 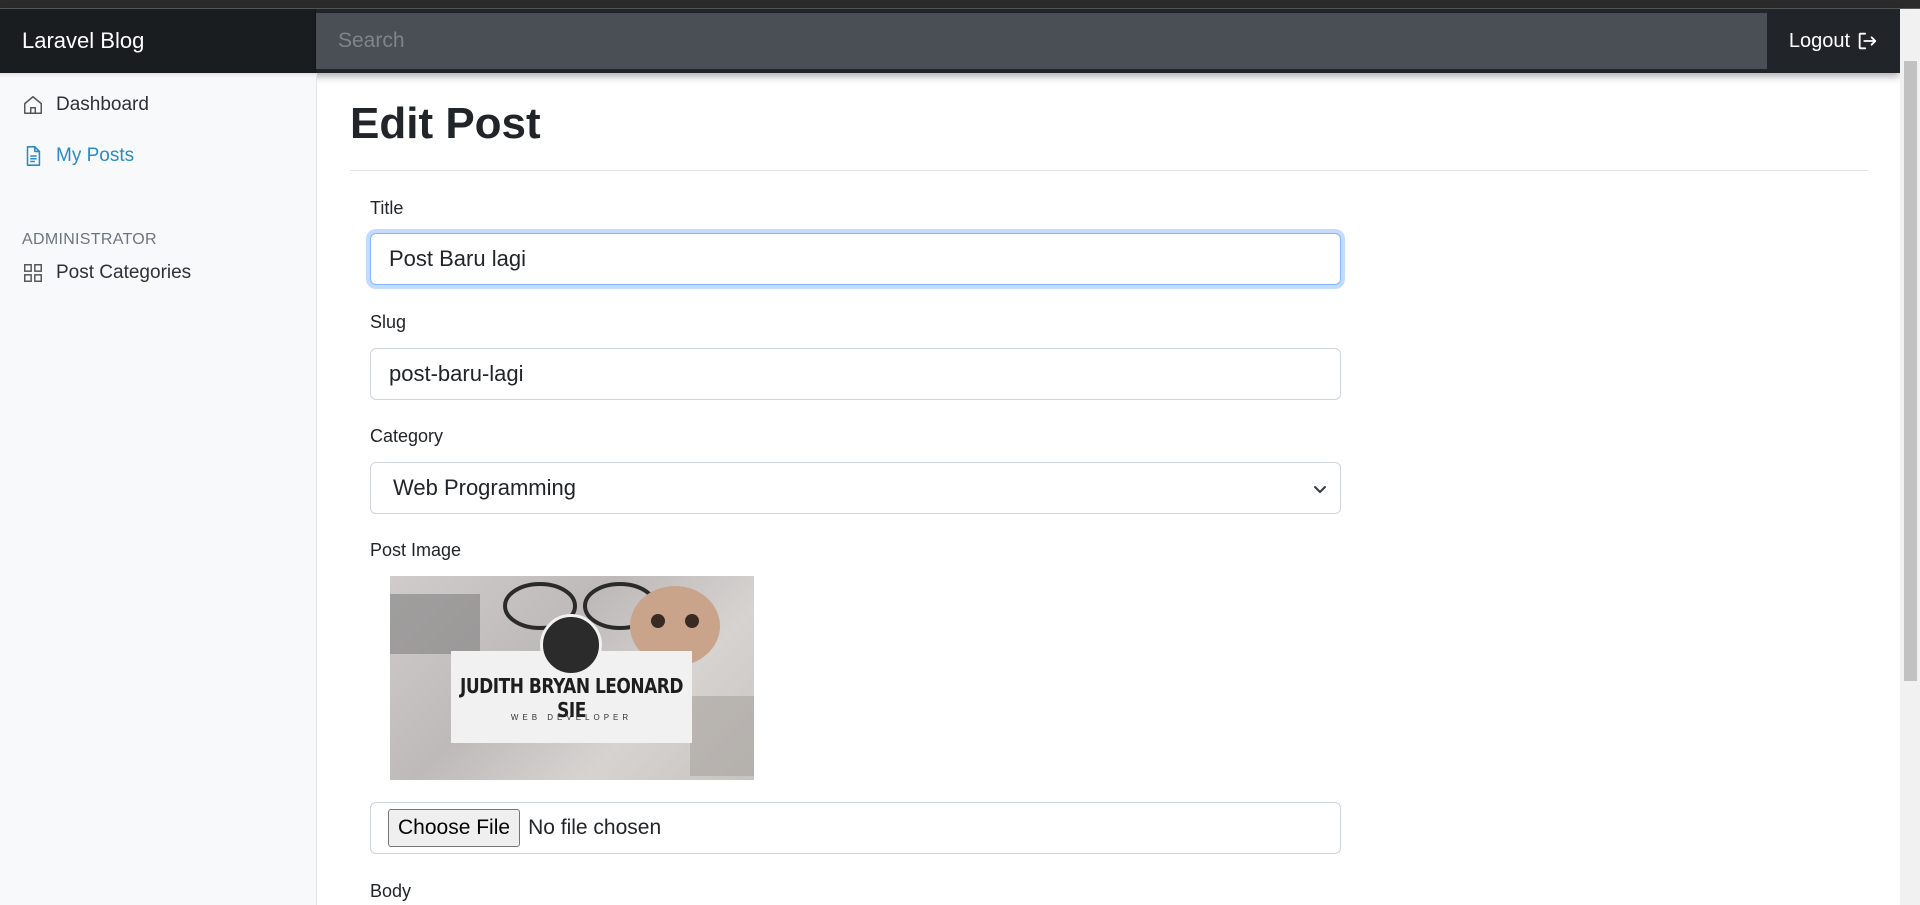 I want to click on choose-file-button: Choose File, so click(x=454, y=828).